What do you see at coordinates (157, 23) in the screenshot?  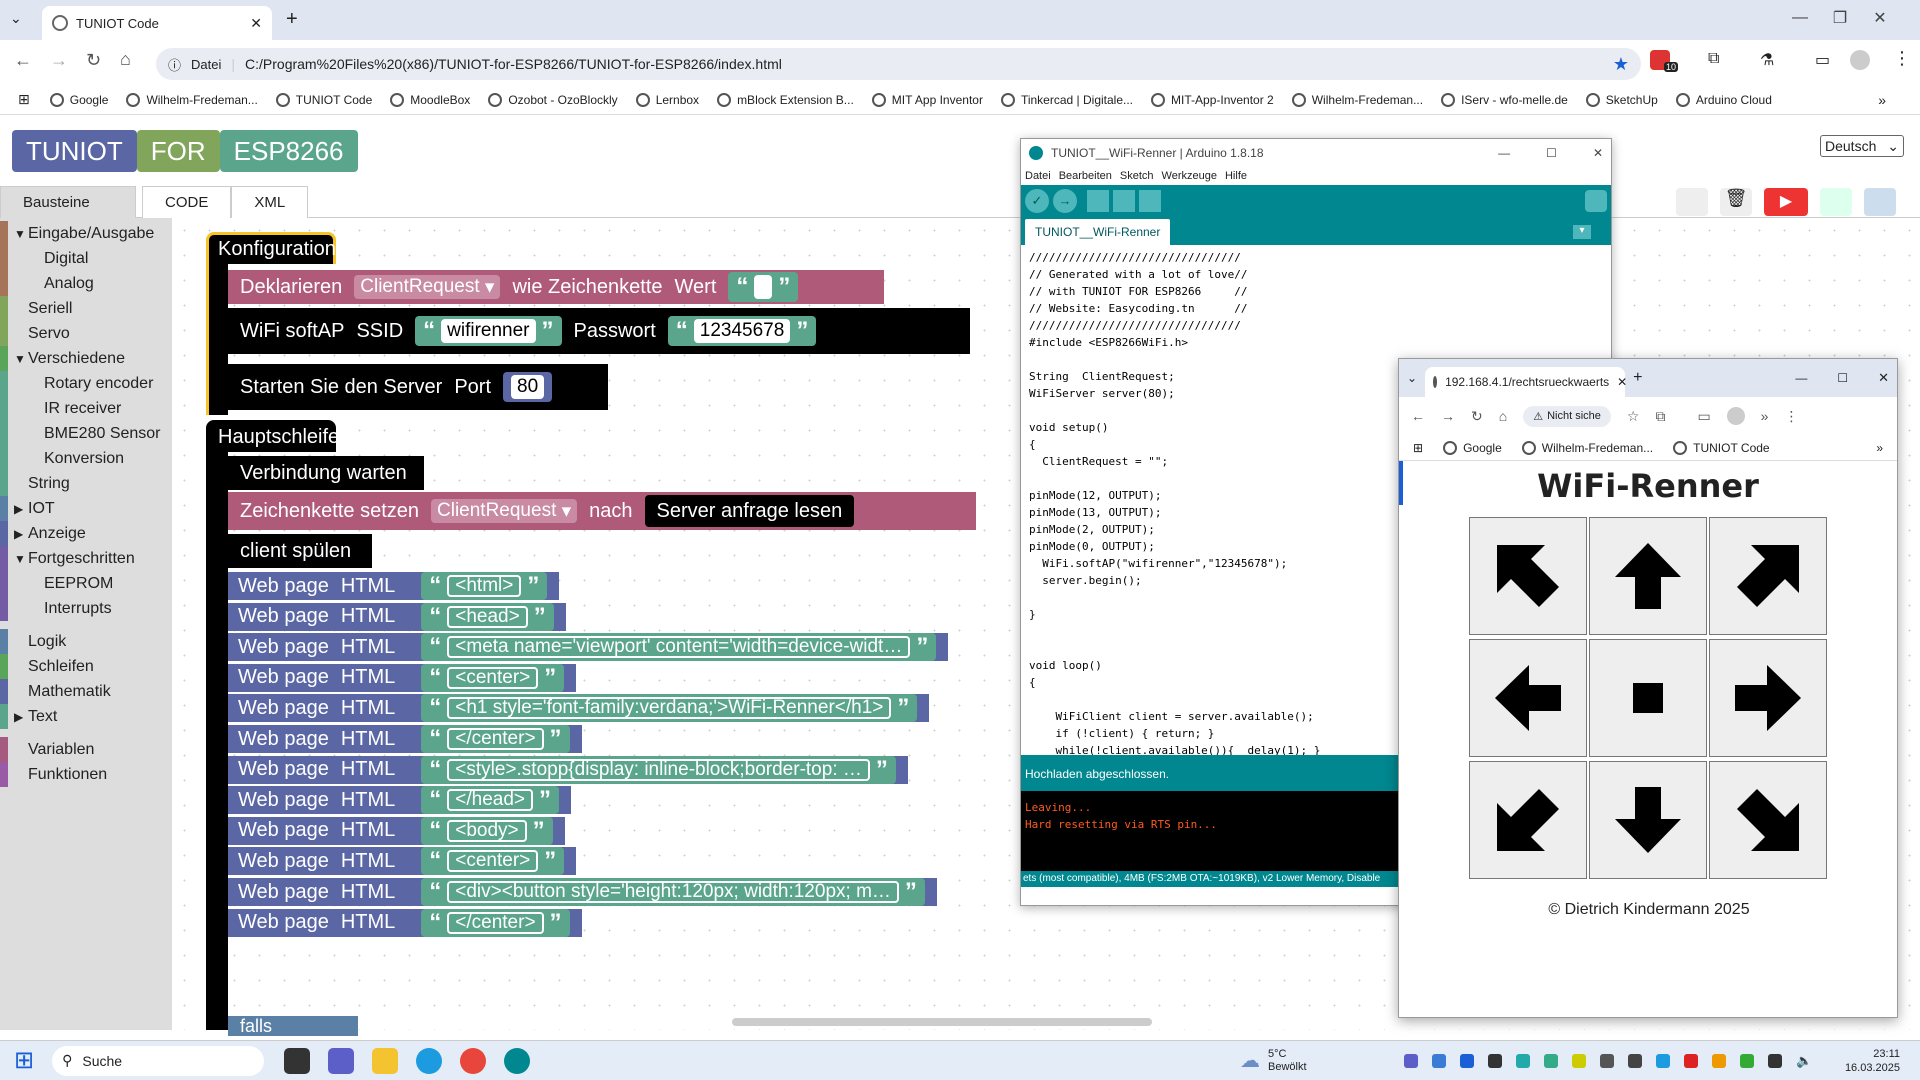 I see `browser-tab-active: TUNIOT Code ✕` at bounding box center [157, 23].